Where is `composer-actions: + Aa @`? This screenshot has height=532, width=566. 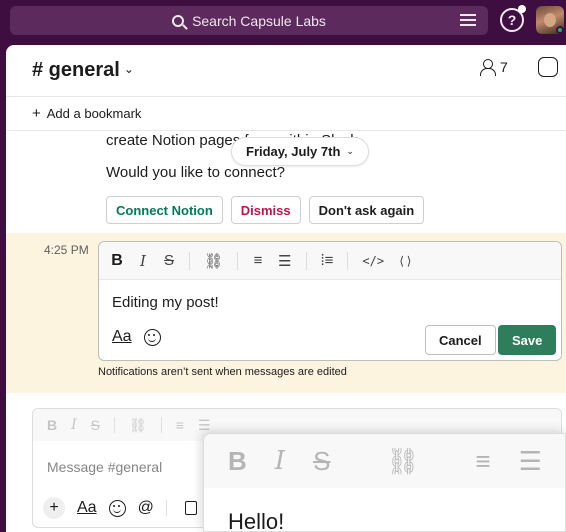 composer-actions: + Aa @ is located at coordinates (120, 508).